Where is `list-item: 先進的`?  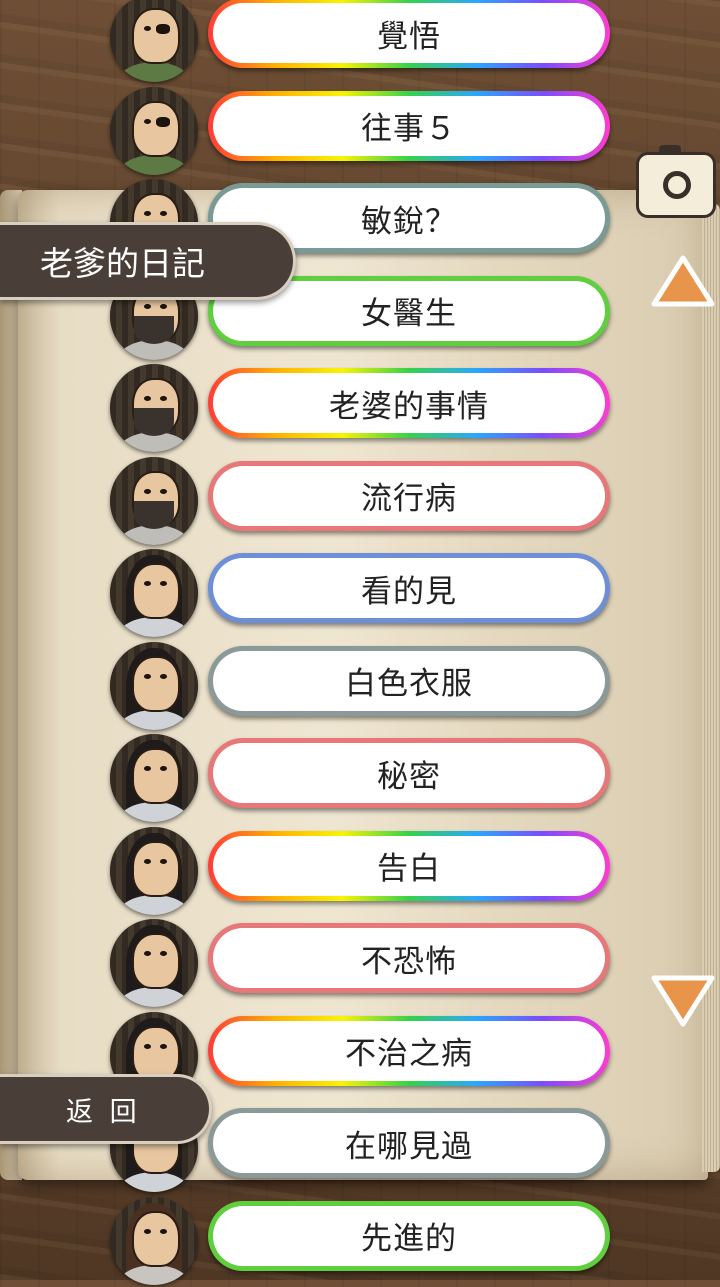
list-item: 先進的 is located at coordinates (360, 1241).